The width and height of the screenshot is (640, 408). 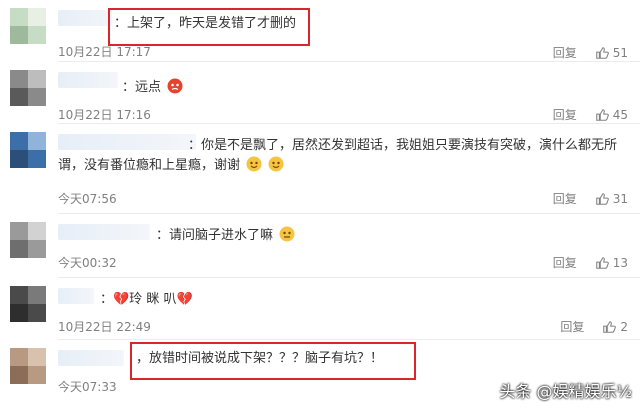 What do you see at coordinates (146, 299) in the screenshot?
I see `comment-text: ：💔玲 眯 叭💔` at bounding box center [146, 299].